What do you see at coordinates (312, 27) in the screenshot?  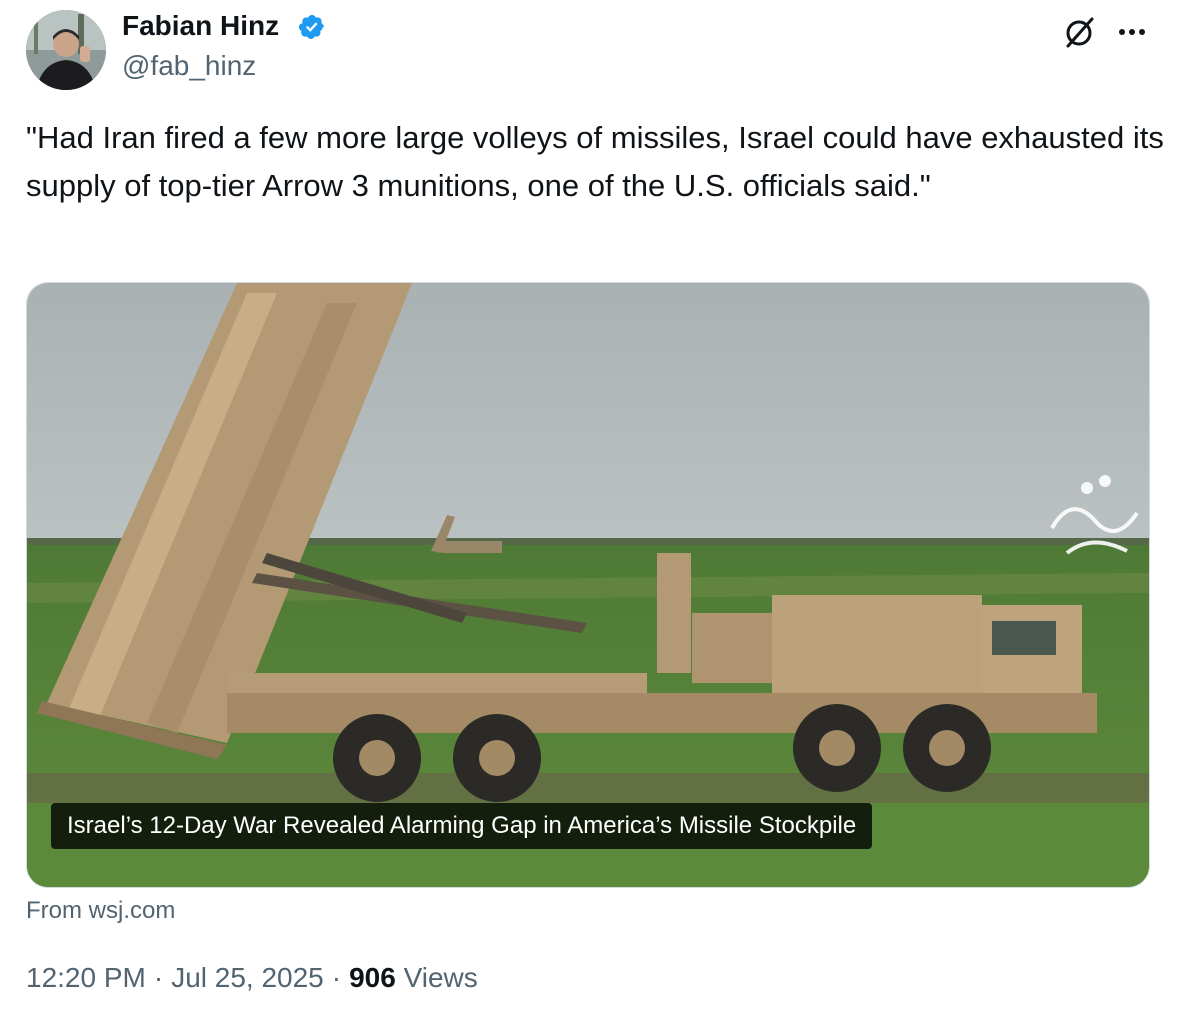 I see `verified-badge-icon` at bounding box center [312, 27].